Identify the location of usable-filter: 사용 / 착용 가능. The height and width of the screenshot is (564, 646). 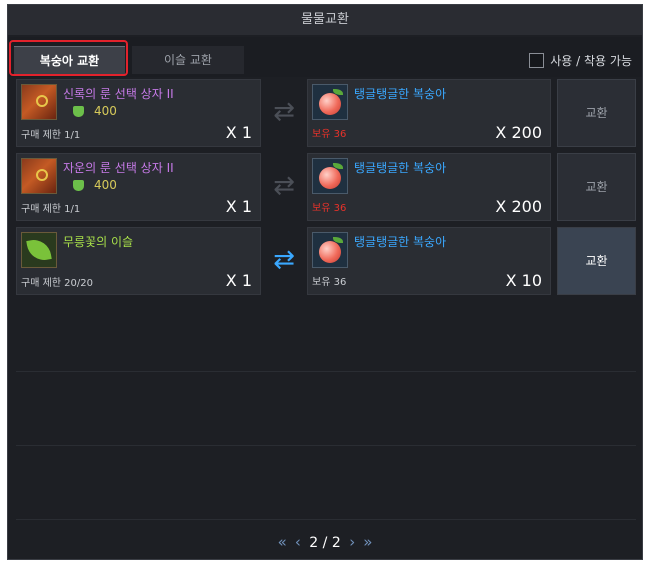
(580, 61).